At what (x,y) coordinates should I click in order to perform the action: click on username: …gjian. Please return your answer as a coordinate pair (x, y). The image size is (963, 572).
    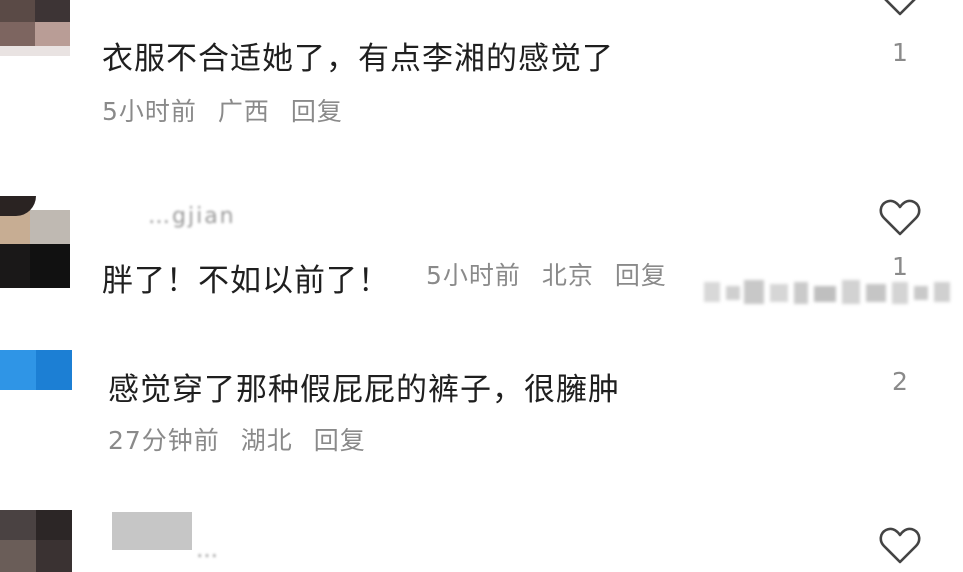
    Looking at the image, I should click on (192, 216).